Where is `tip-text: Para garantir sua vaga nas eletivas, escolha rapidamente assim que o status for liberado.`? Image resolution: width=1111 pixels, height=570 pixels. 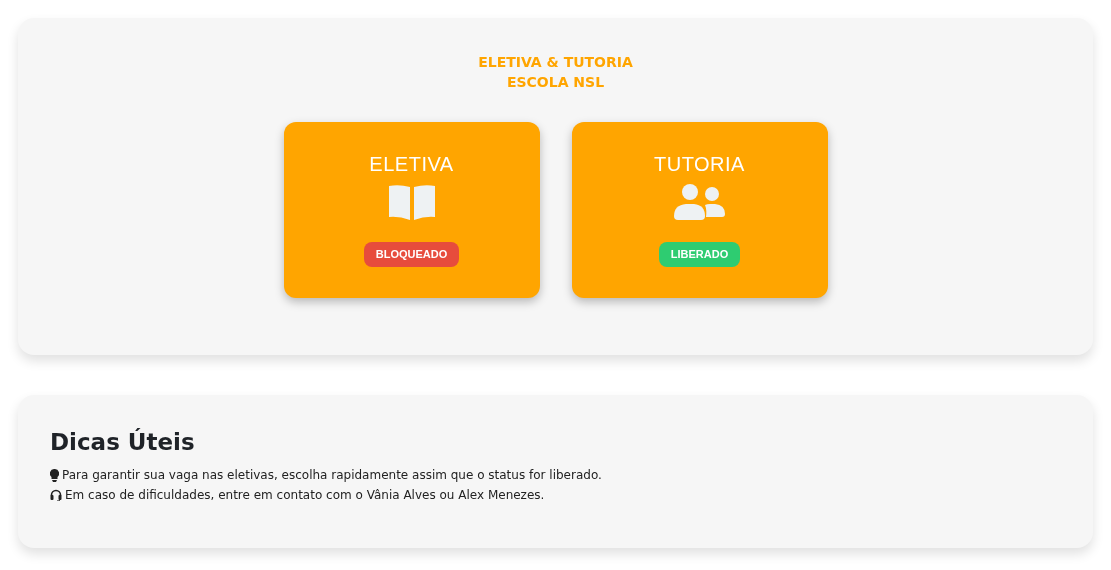 tip-text: Para garantir sua vaga nas eletivas, escolha rapidamente assim que o status for liberado. is located at coordinates (332, 475).